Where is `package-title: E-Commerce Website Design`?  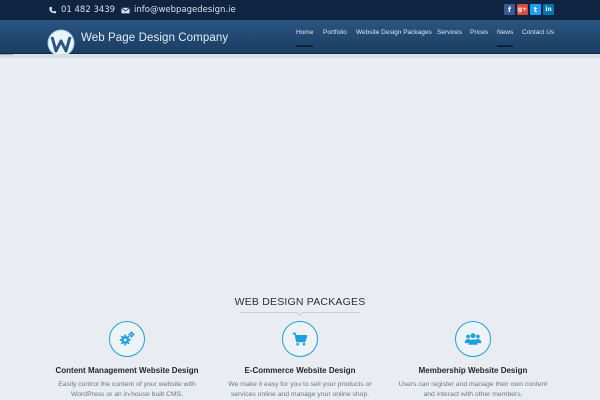
package-title: E-Commerce Website Design is located at coordinates (300, 370).